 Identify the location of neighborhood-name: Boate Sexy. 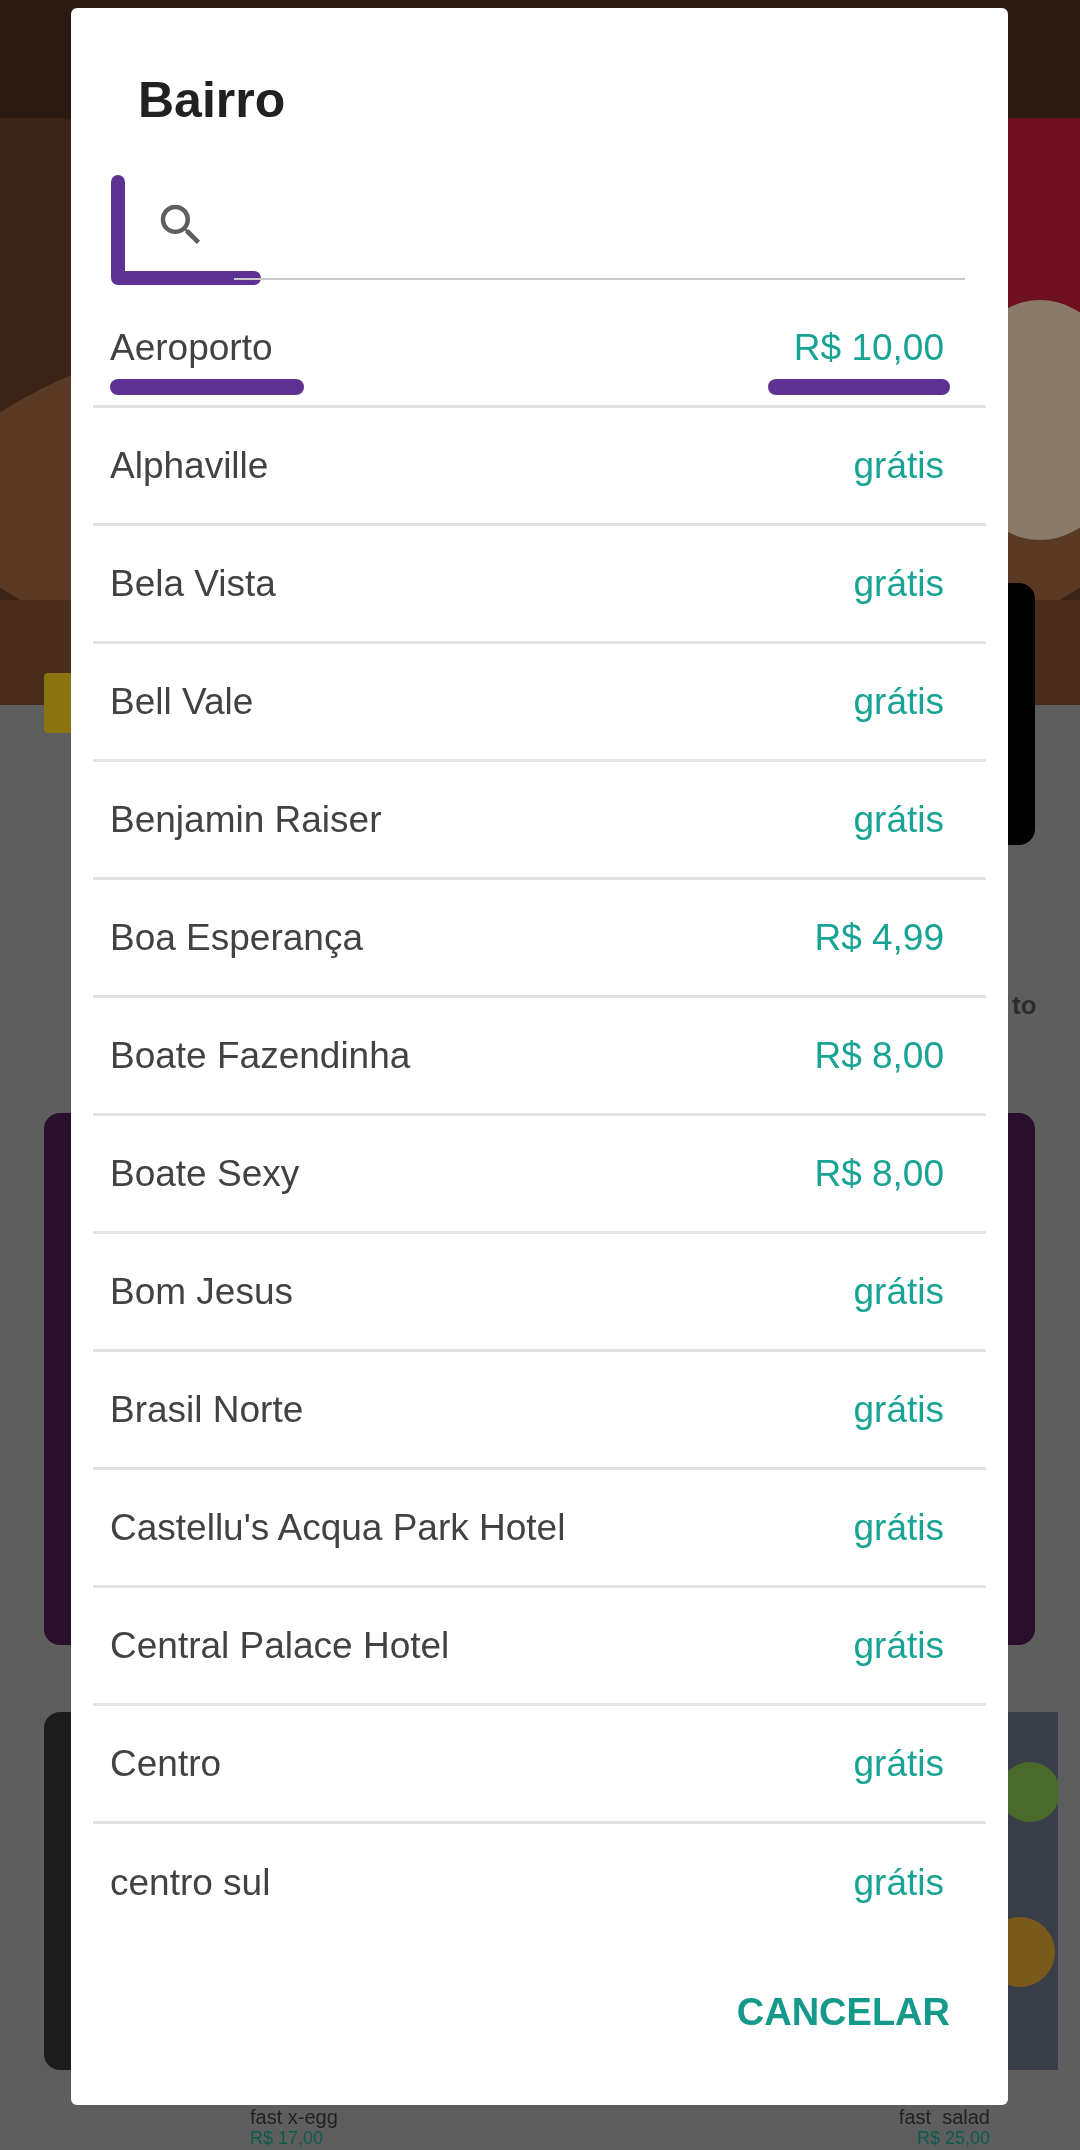
(205, 1173).